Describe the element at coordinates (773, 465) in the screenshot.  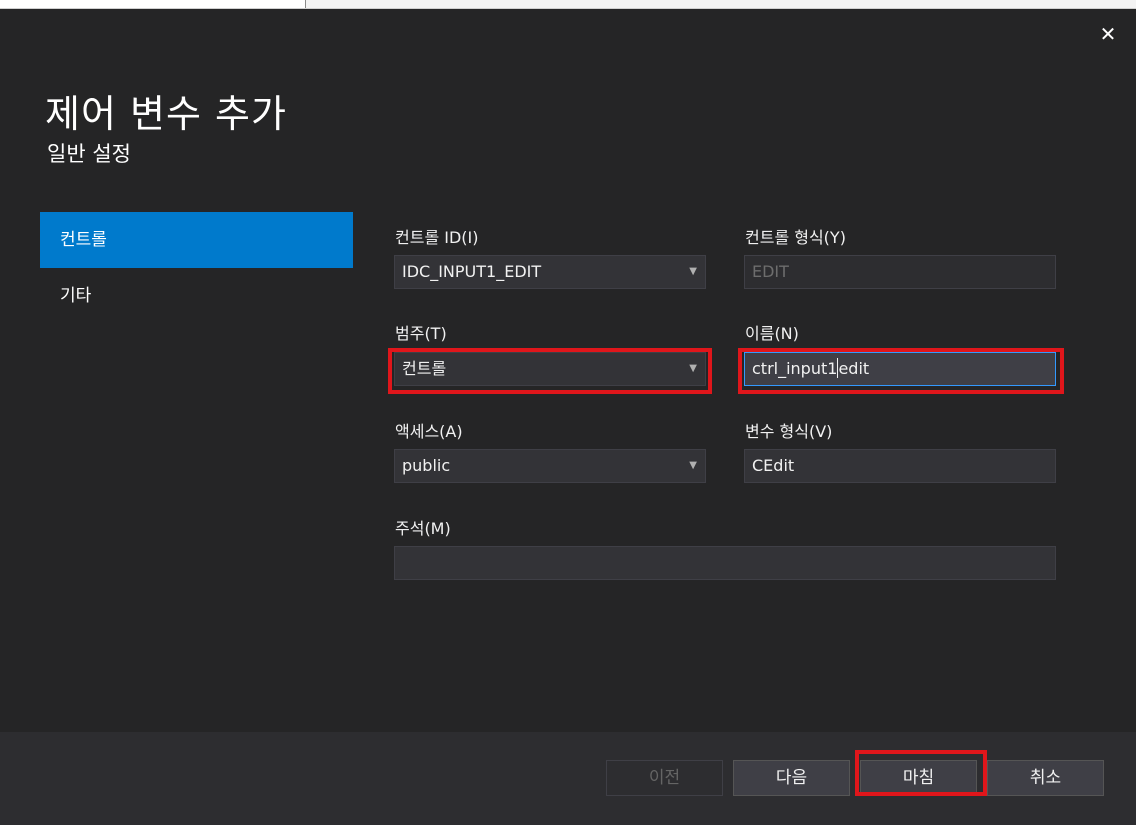
I see `variable-type-value: CEdit` at that location.